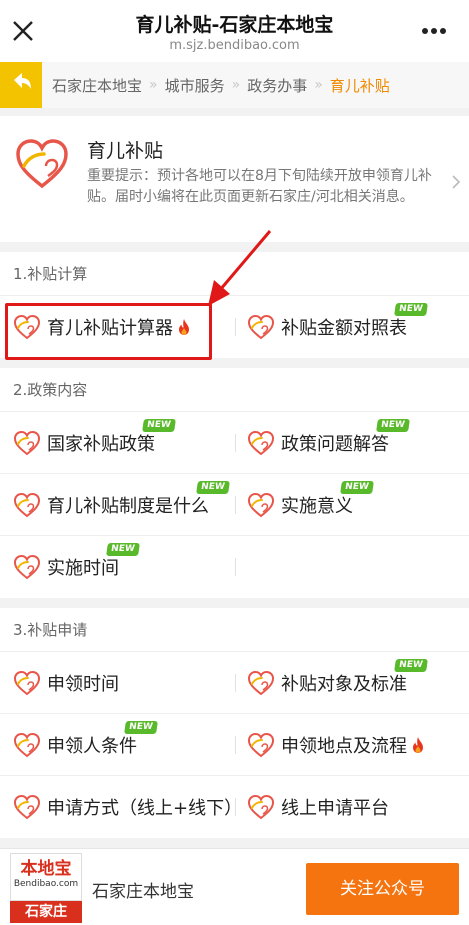 The height and width of the screenshot is (925, 469). What do you see at coordinates (108, 331) in the screenshot?
I see `highlight-box` at bounding box center [108, 331].